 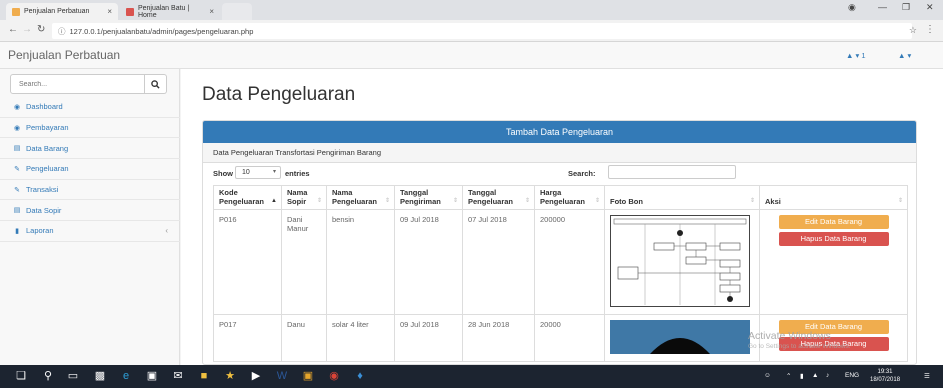 I want to click on sidebar-item-pengeluaran: ✎ Pengeluaran, so click(x=90, y=169).